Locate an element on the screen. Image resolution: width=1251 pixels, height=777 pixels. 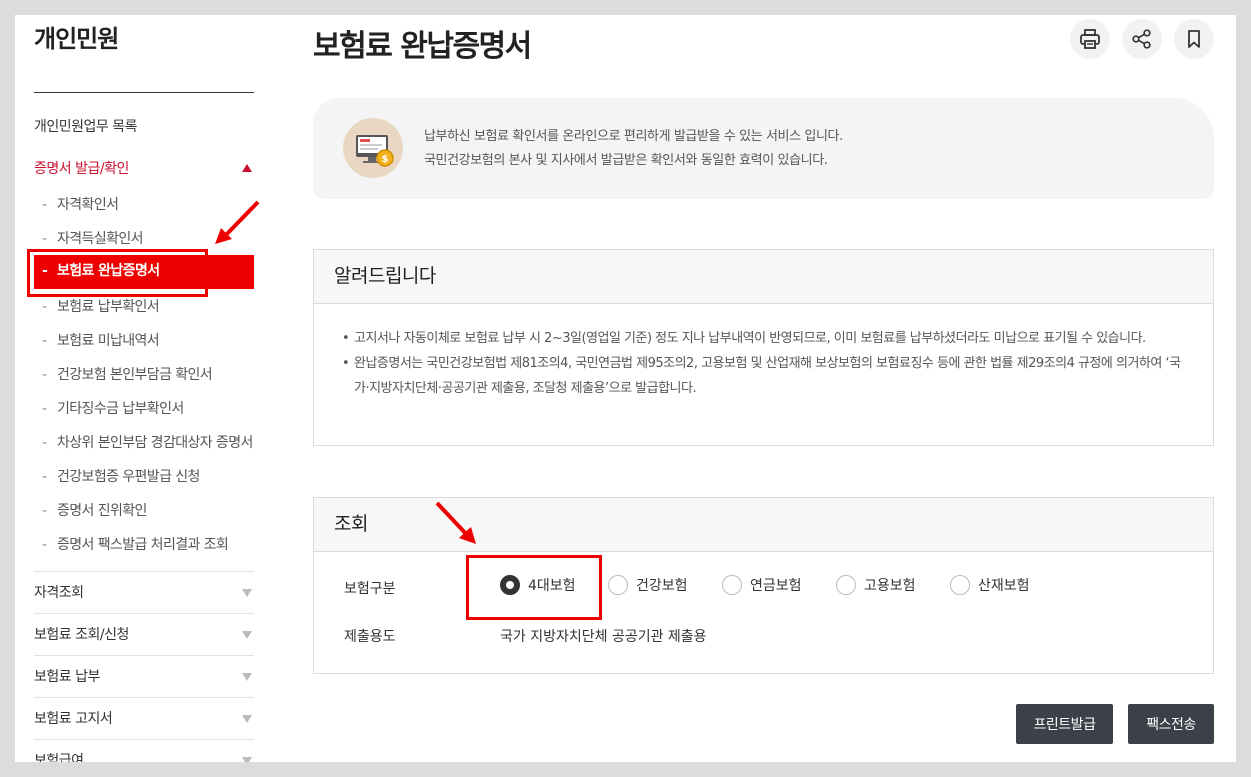
sidebar-group-label: 보험료 고지서 is located at coordinates (73, 719).